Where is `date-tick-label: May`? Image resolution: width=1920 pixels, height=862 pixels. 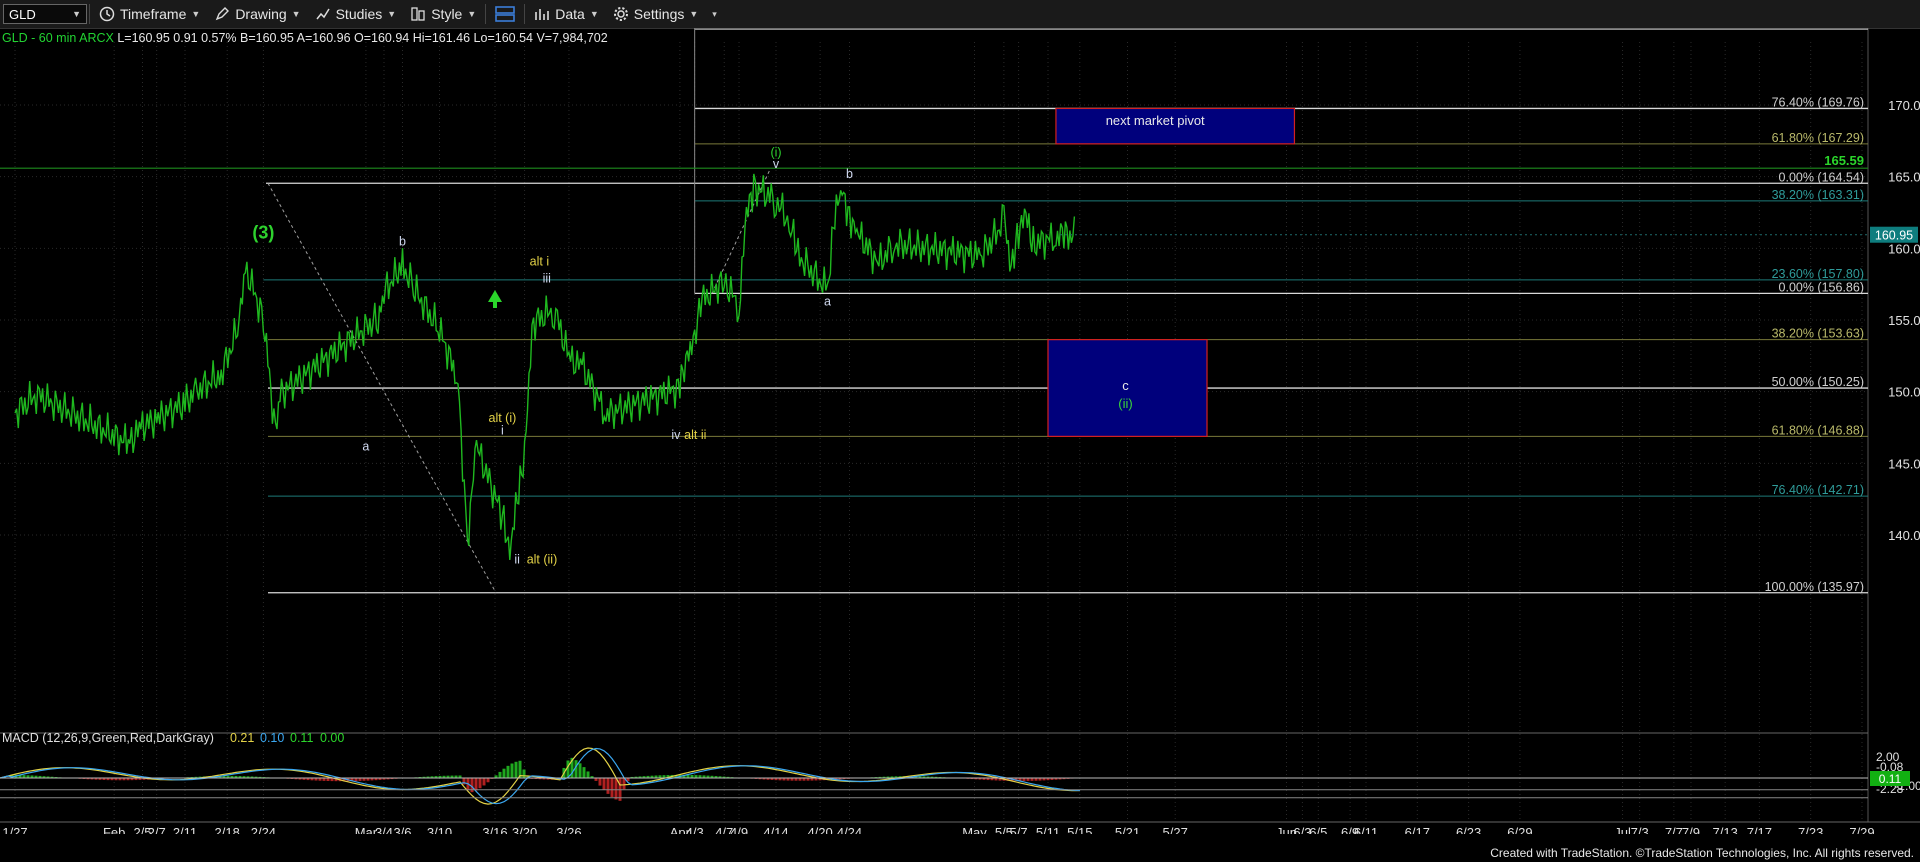 date-tick-label: May is located at coordinates (974, 829).